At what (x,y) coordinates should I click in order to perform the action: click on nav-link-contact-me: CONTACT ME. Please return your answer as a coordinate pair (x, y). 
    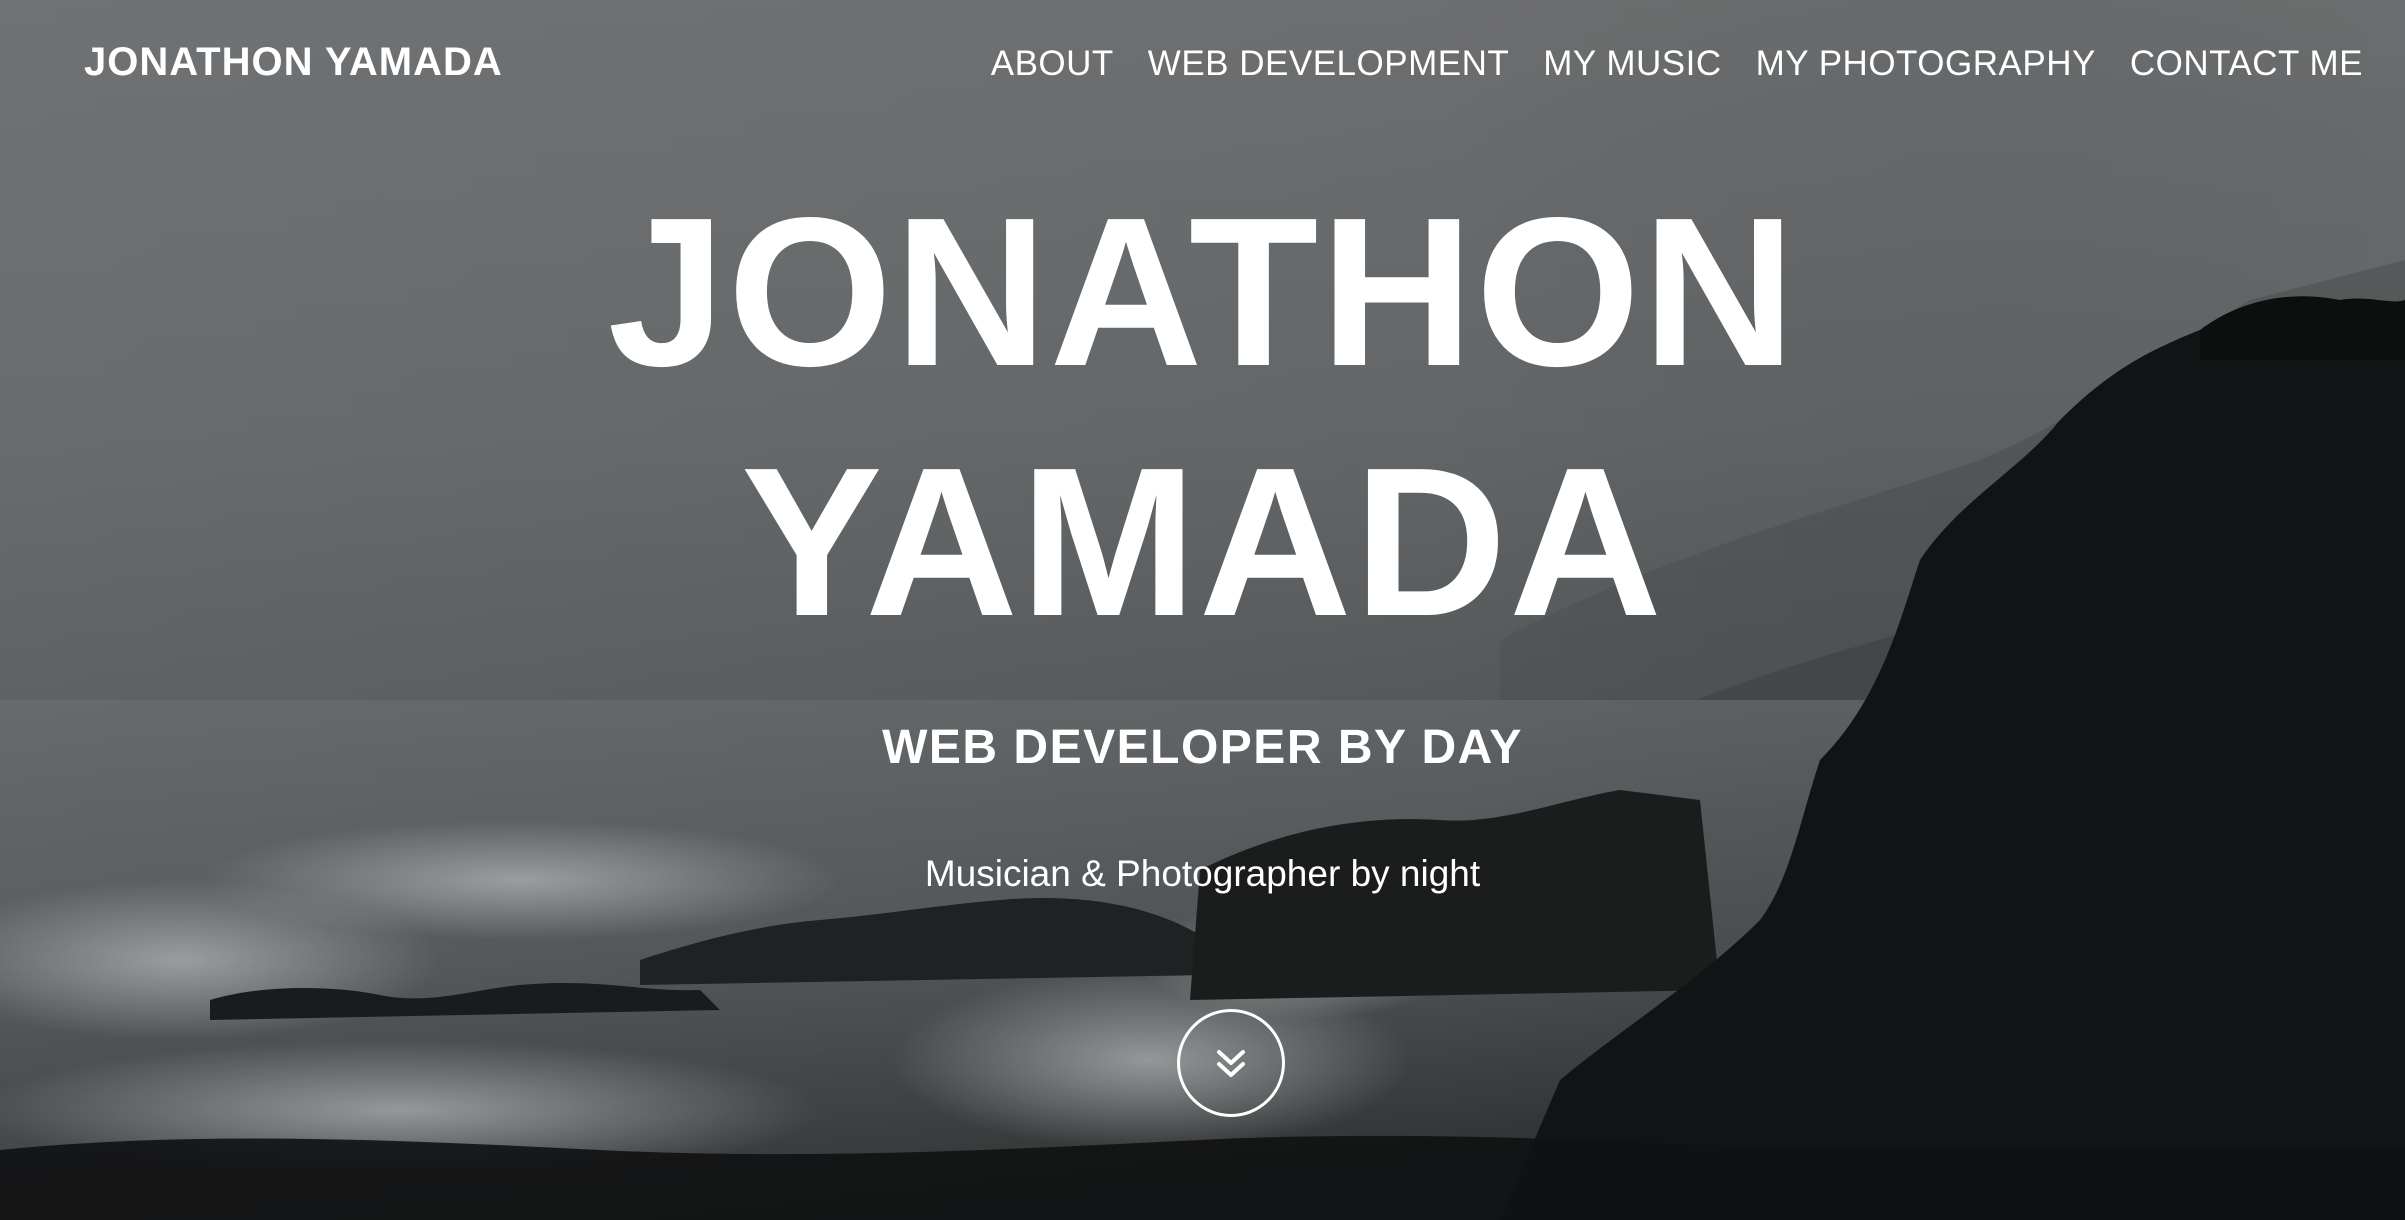
    Looking at the image, I should click on (2246, 64).